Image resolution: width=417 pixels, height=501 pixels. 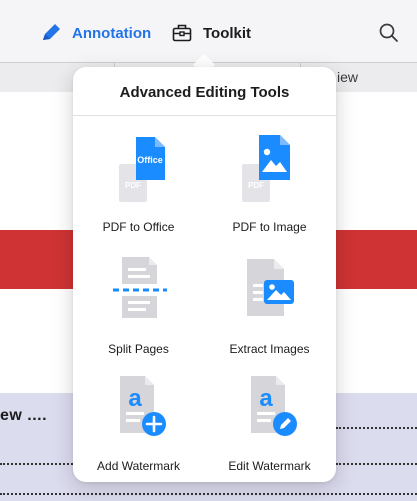 I want to click on extract-images-button: Extract Images, so click(x=269, y=309).